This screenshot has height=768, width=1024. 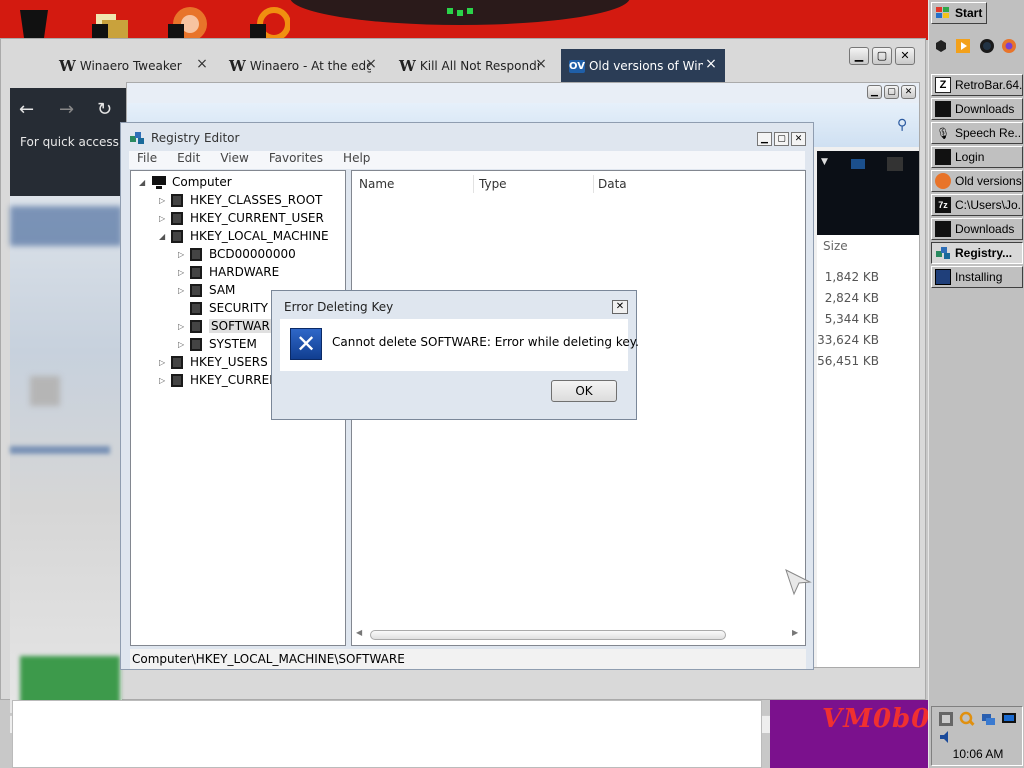 What do you see at coordinates (977, 277) in the screenshot?
I see `taskbar-button-installing: Installing` at bounding box center [977, 277].